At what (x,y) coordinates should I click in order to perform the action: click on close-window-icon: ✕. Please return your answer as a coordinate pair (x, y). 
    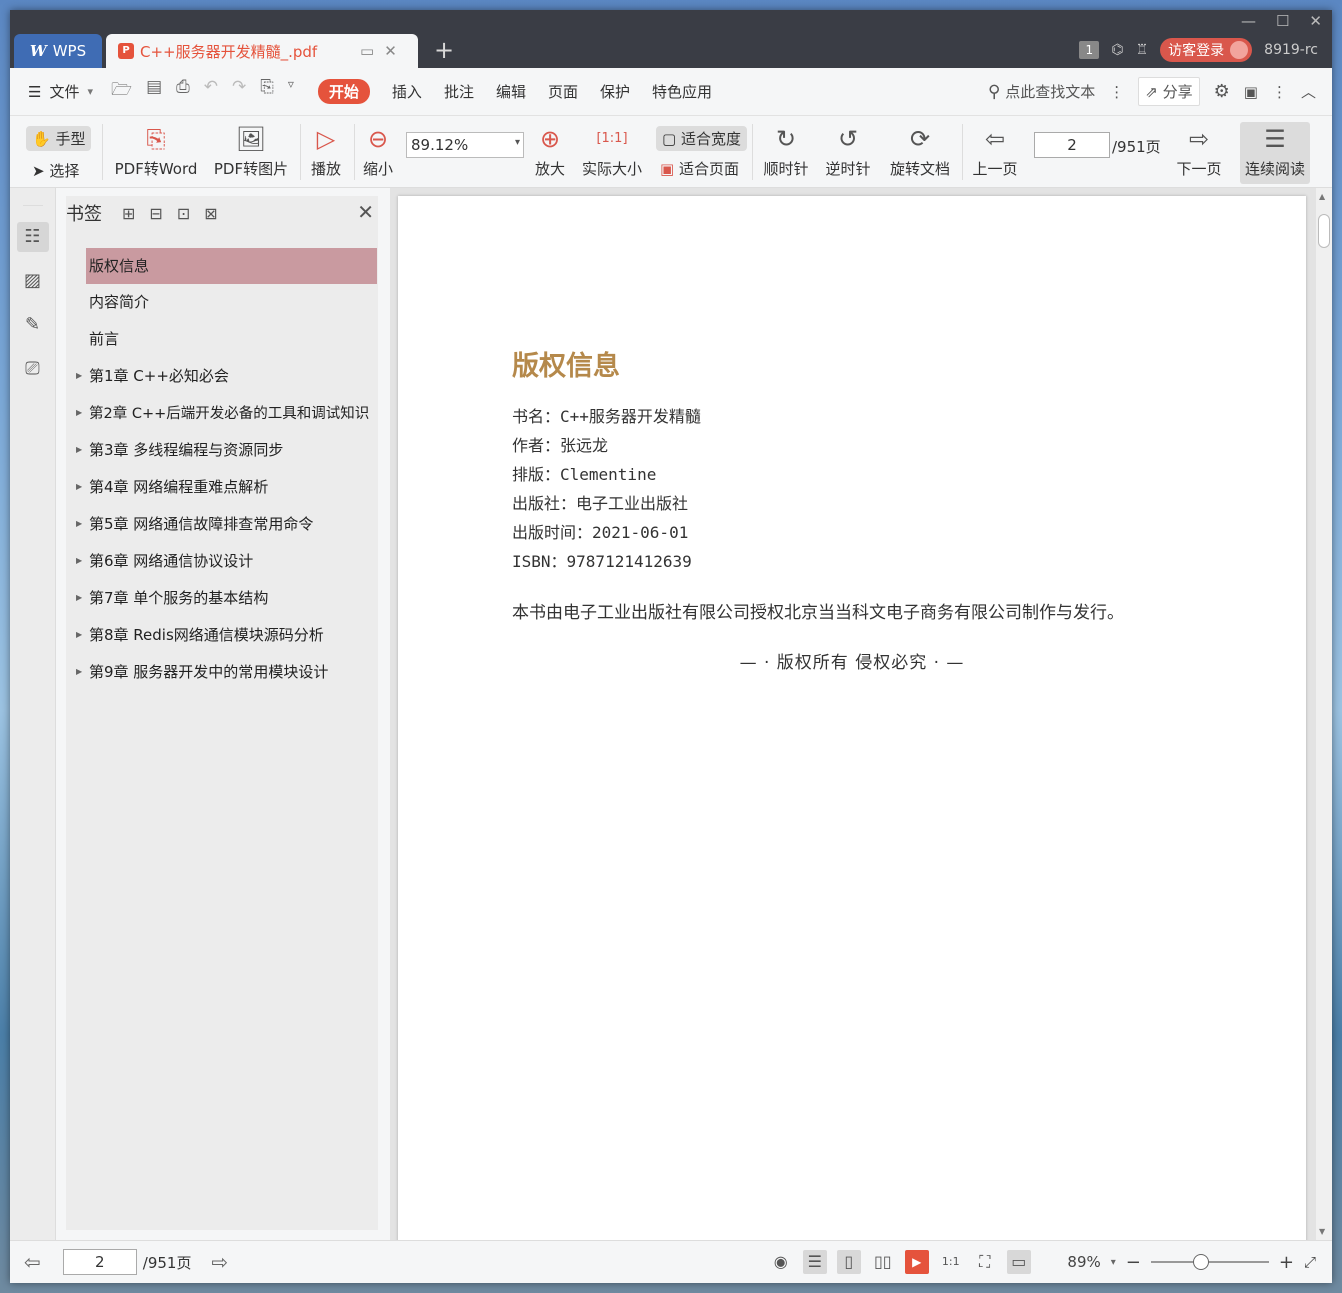
    Looking at the image, I should click on (1315, 21).